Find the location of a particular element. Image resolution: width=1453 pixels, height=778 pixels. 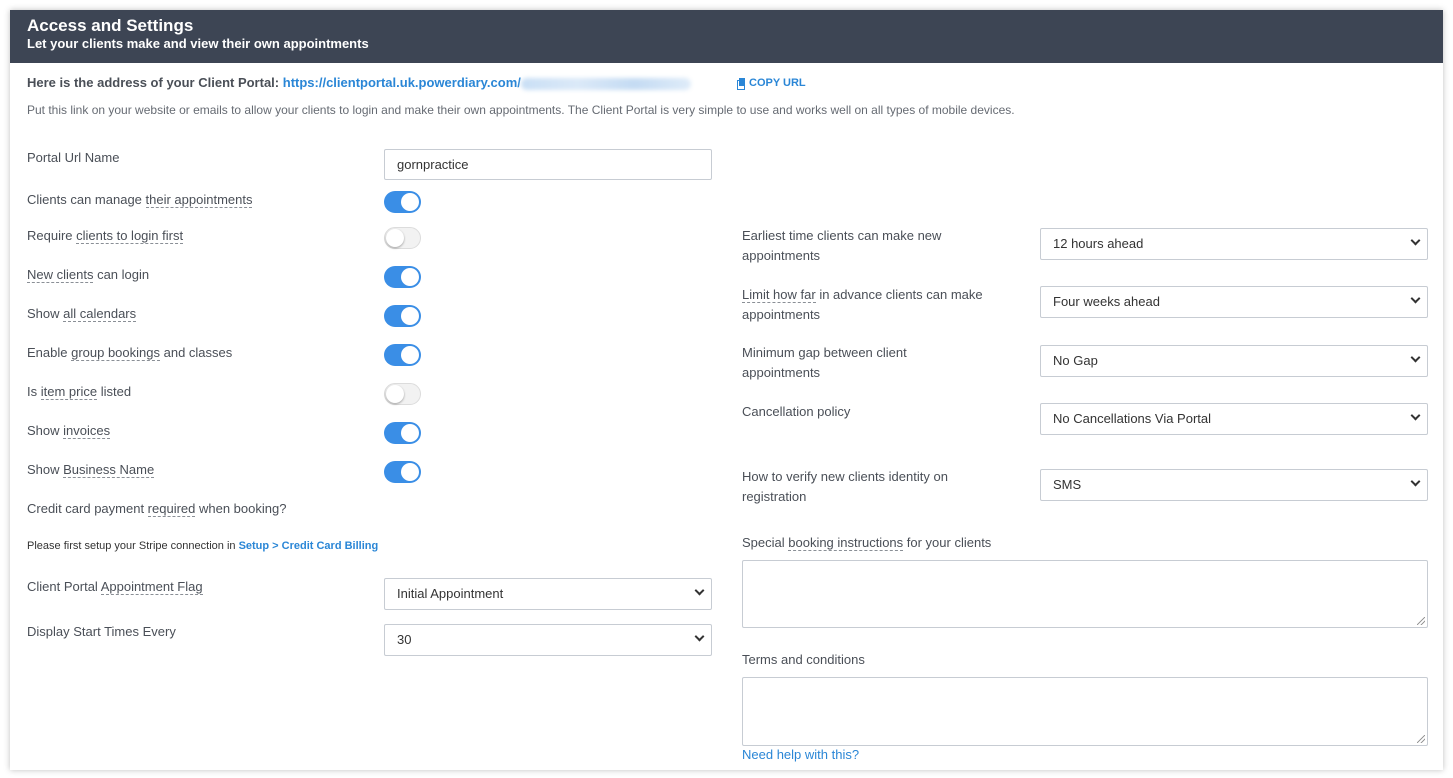

portal-url-name-label: Portal Url Name is located at coordinates (73, 157).